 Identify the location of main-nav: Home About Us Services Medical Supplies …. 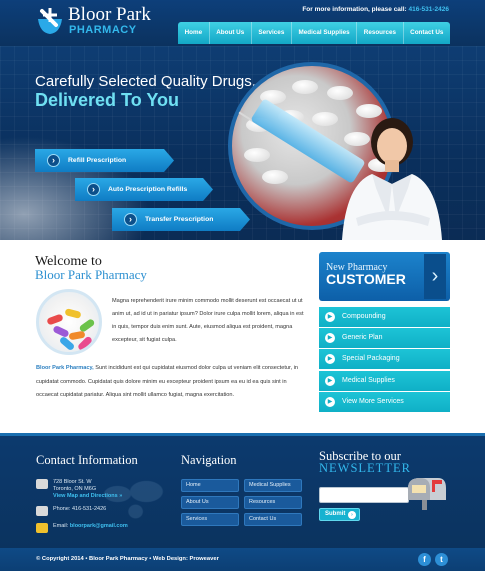
(314, 33).